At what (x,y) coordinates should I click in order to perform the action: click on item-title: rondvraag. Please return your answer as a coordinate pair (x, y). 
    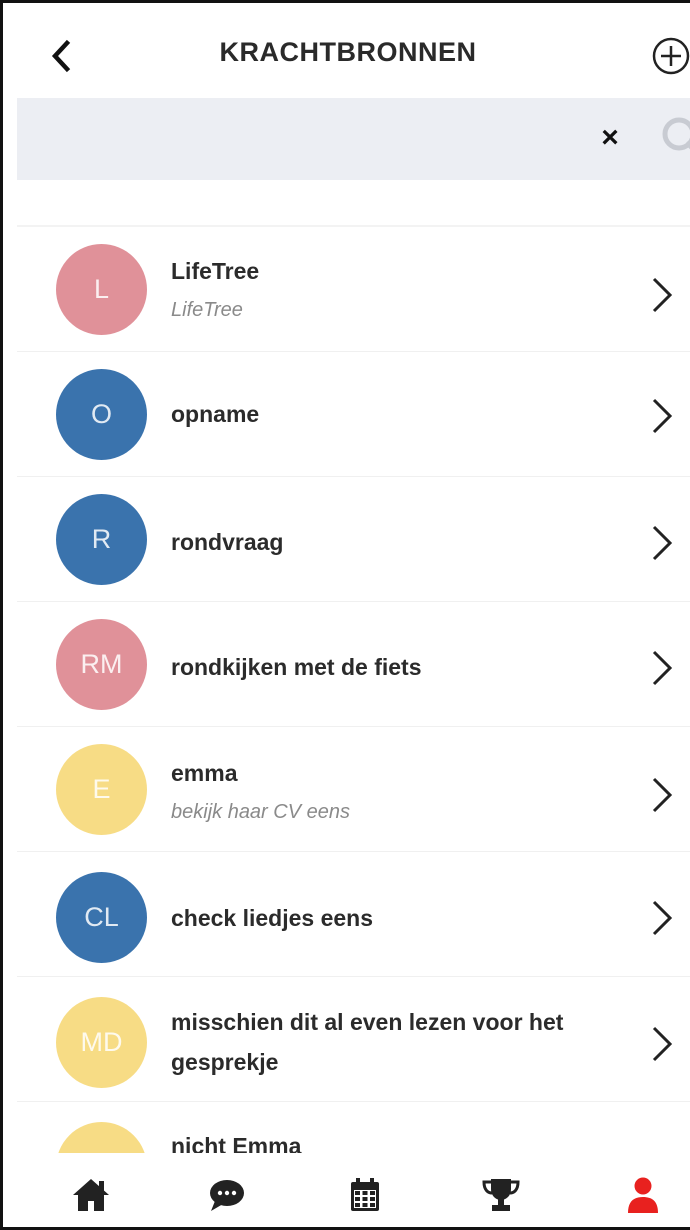
    Looking at the image, I should click on (227, 542).